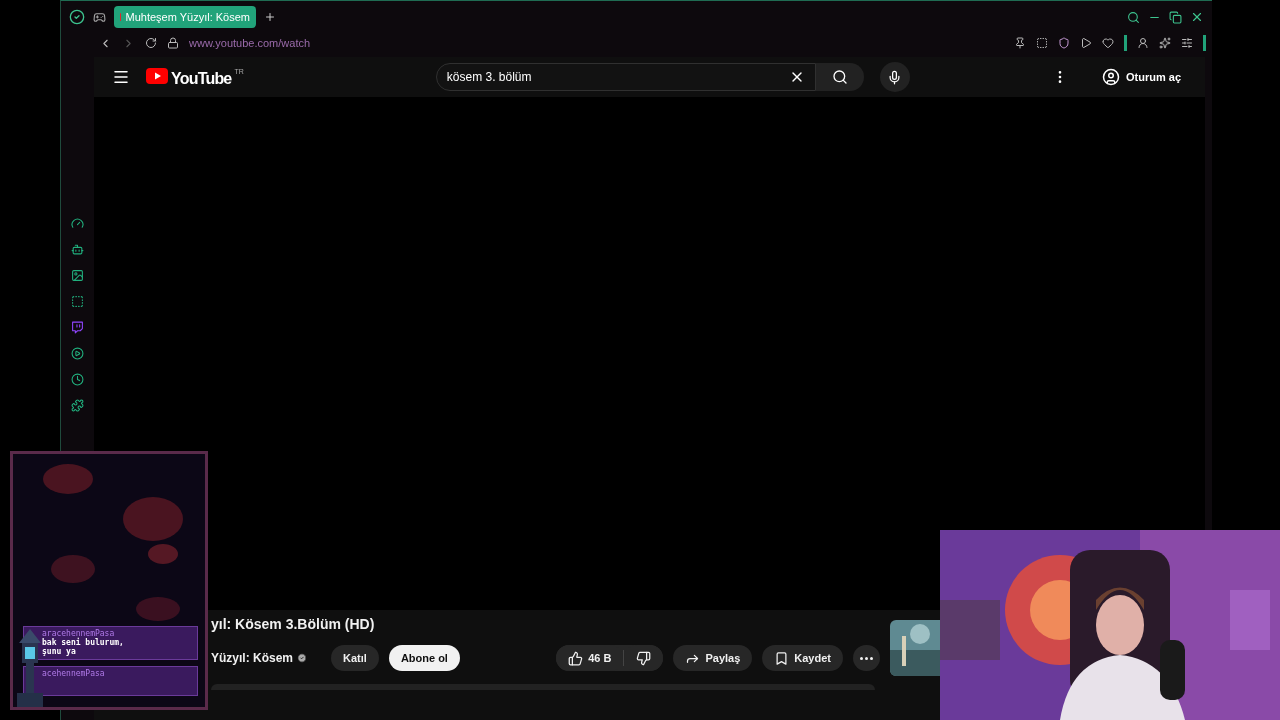 Image resolution: width=1280 pixels, height=720 pixels. I want to click on chat-username: acehennemPasa, so click(74, 673).